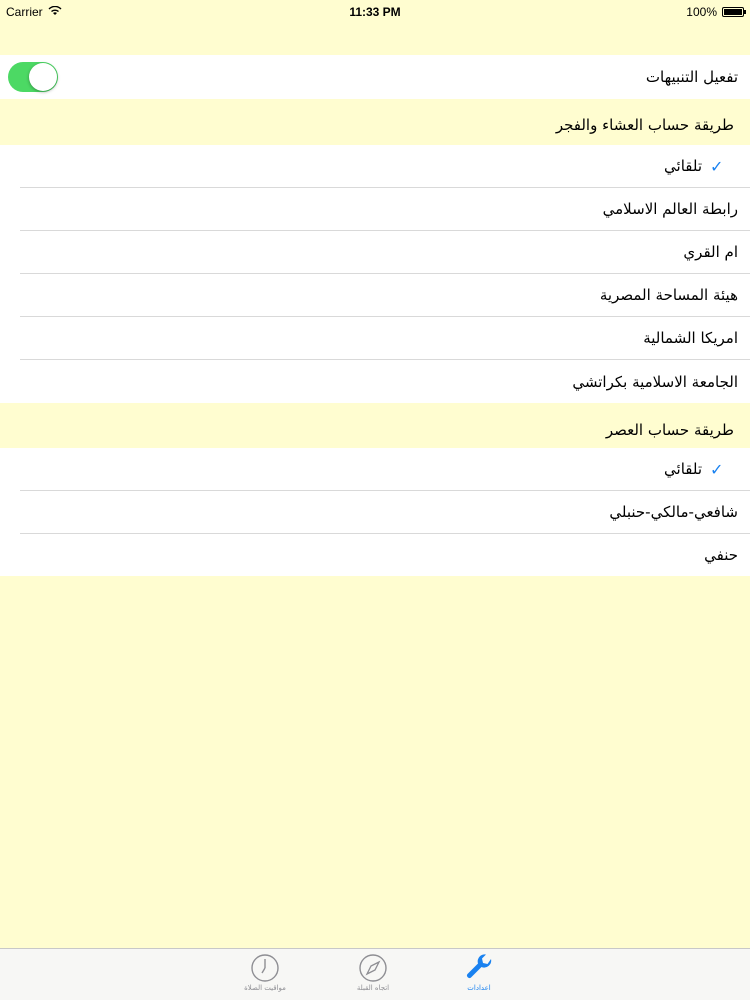 Image resolution: width=750 pixels, height=1000 pixels. Describe the element at coordinates (673, 512) in the screenshot. I see `option-label: شافعي-مالكي-حنبلي` at that location.